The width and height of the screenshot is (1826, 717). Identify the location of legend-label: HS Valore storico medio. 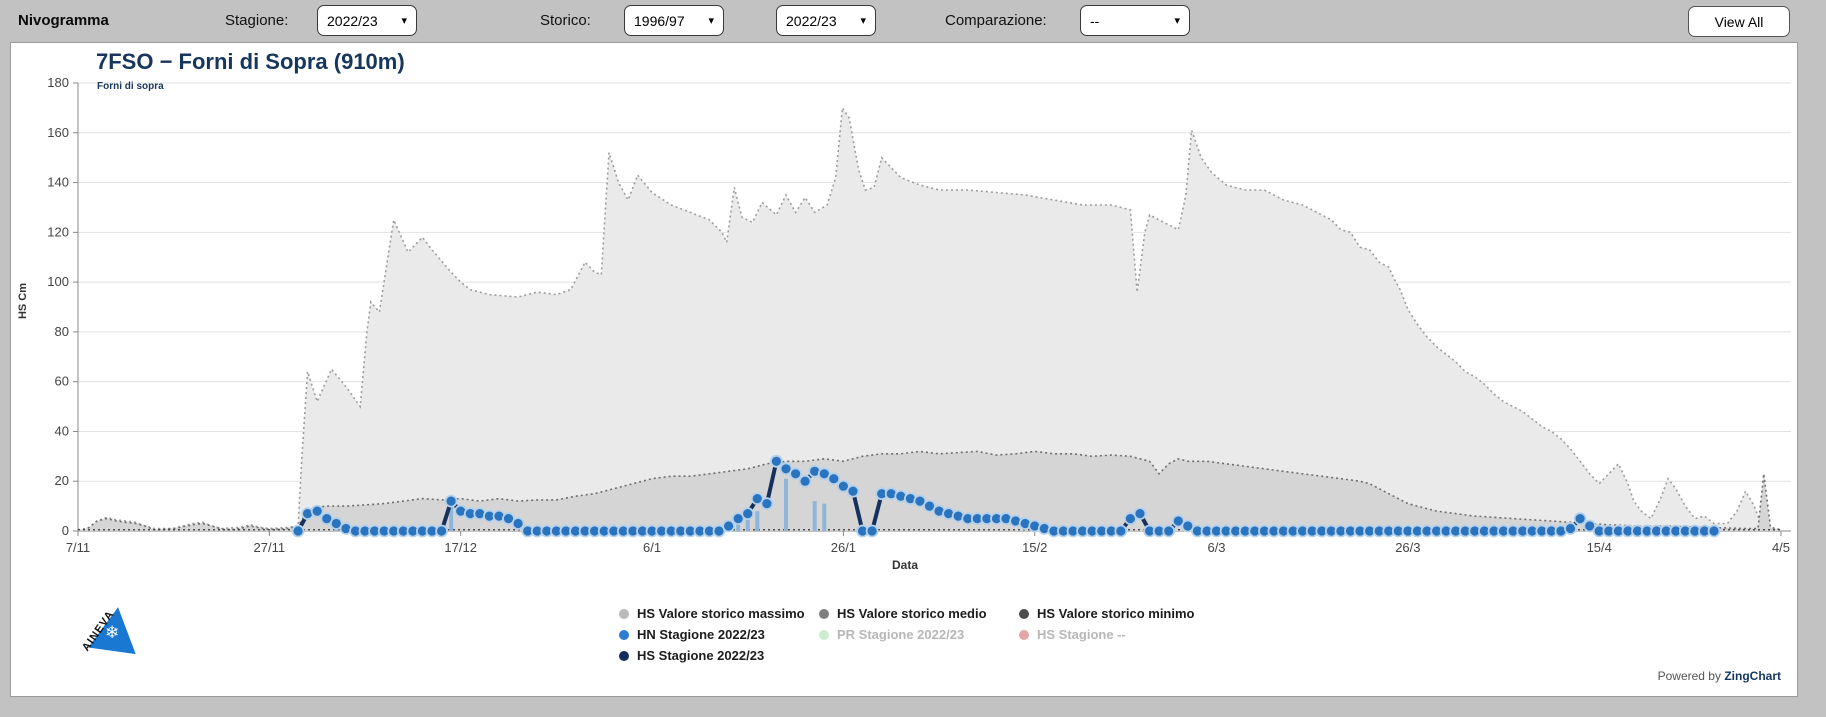
(912, 613).